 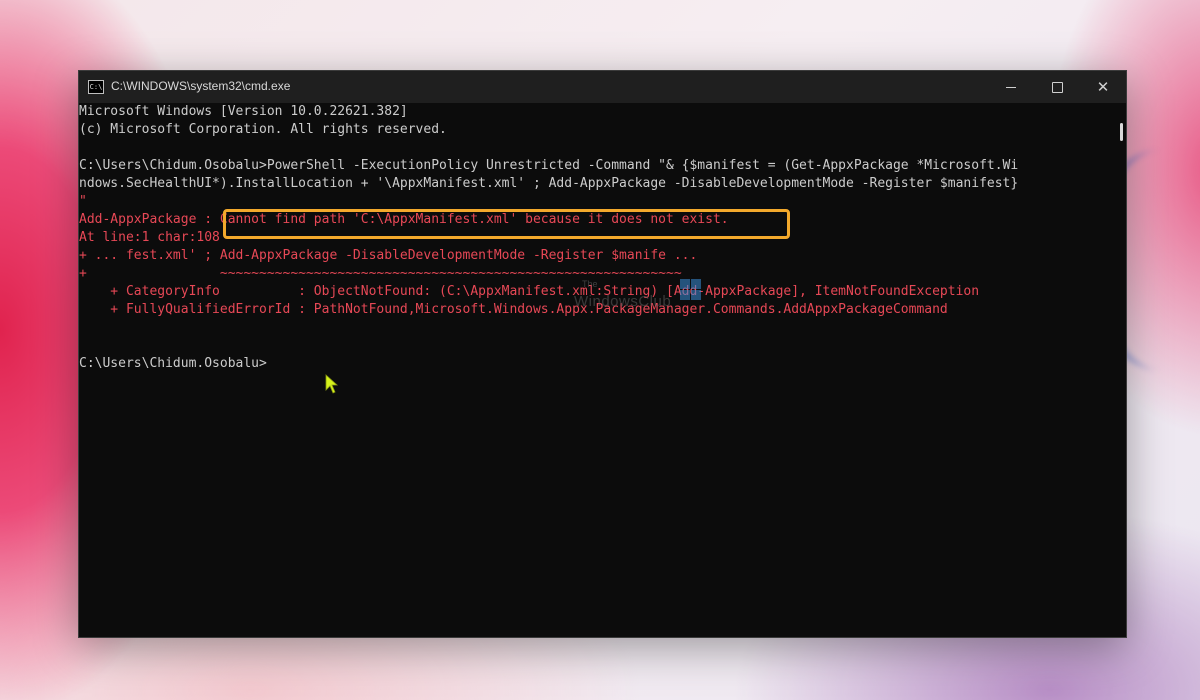 What do you see at coordinates (602, 87) in the screenshot?
I see `title-bar: C:\ C:\WINDOWS\system32\cmd.exe ✕` at bounding box center [602, 87].